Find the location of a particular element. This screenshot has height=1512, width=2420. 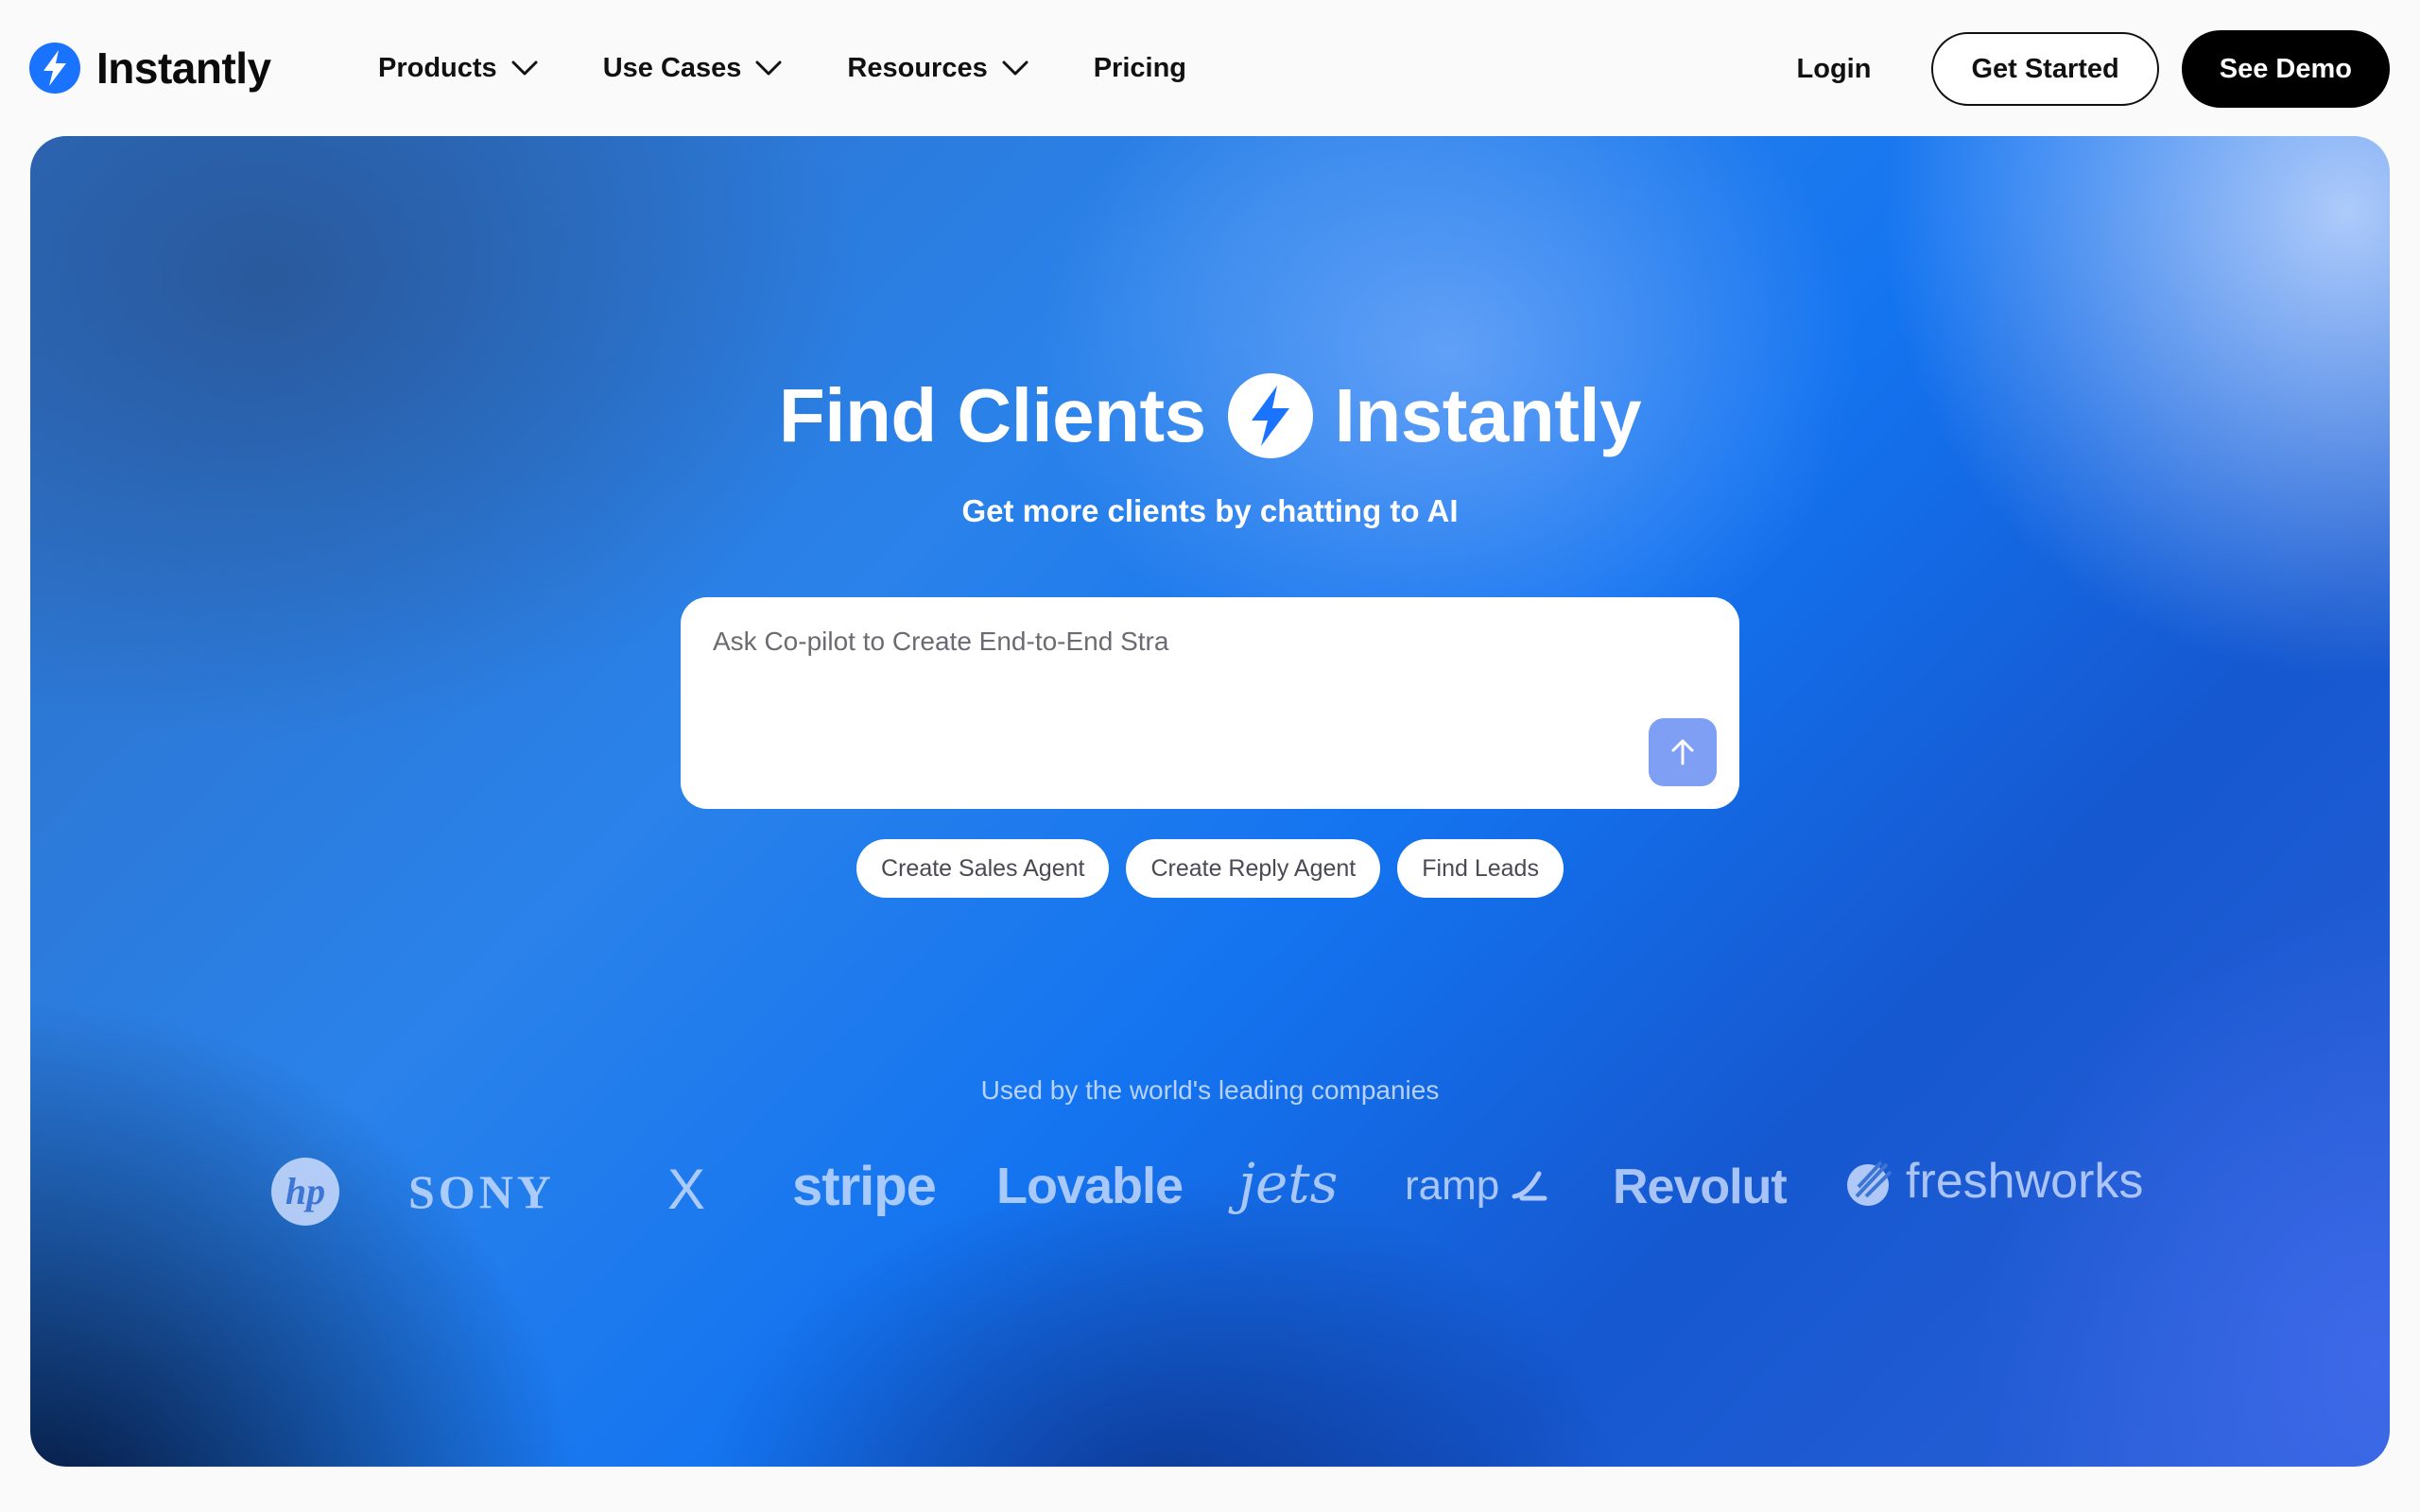

hero-subtitle: Get more clients by chatting to AI is located at coordinates (1210, 510).